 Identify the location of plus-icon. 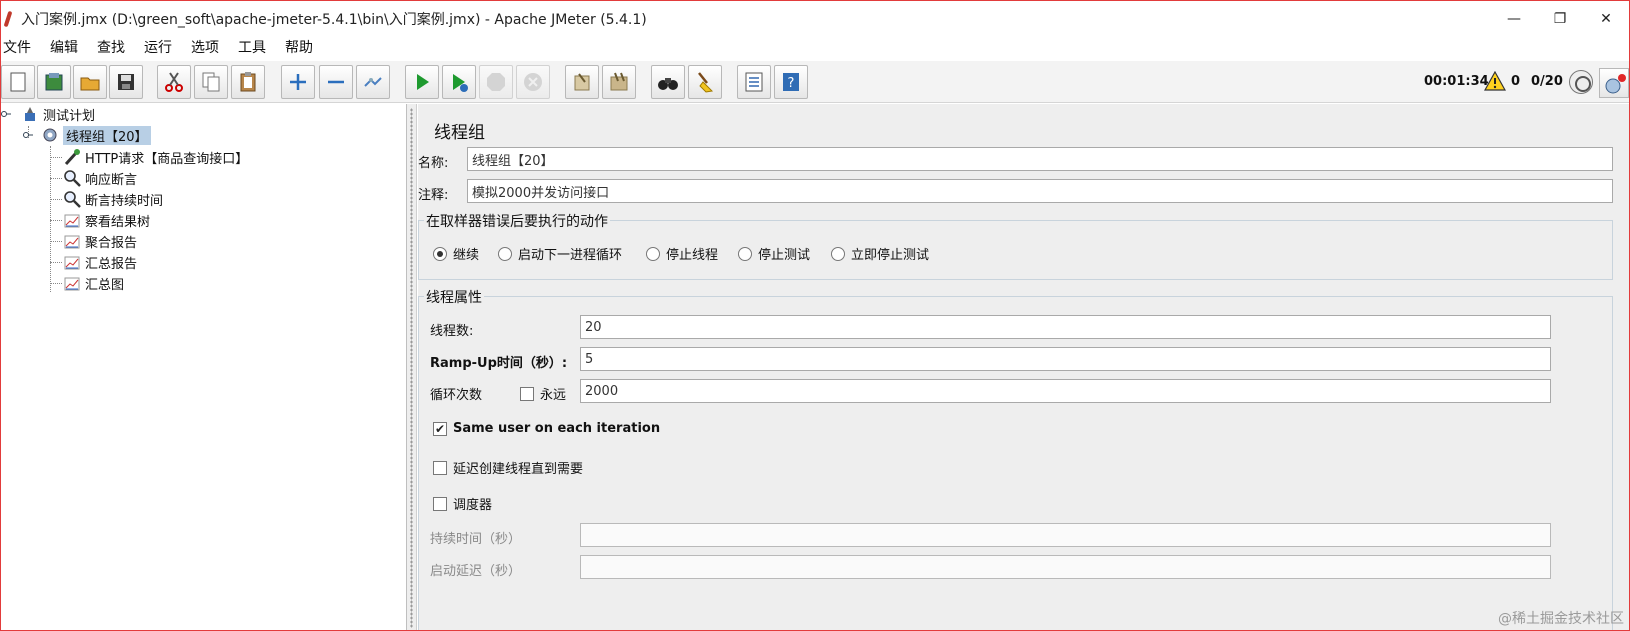
(298, 82).